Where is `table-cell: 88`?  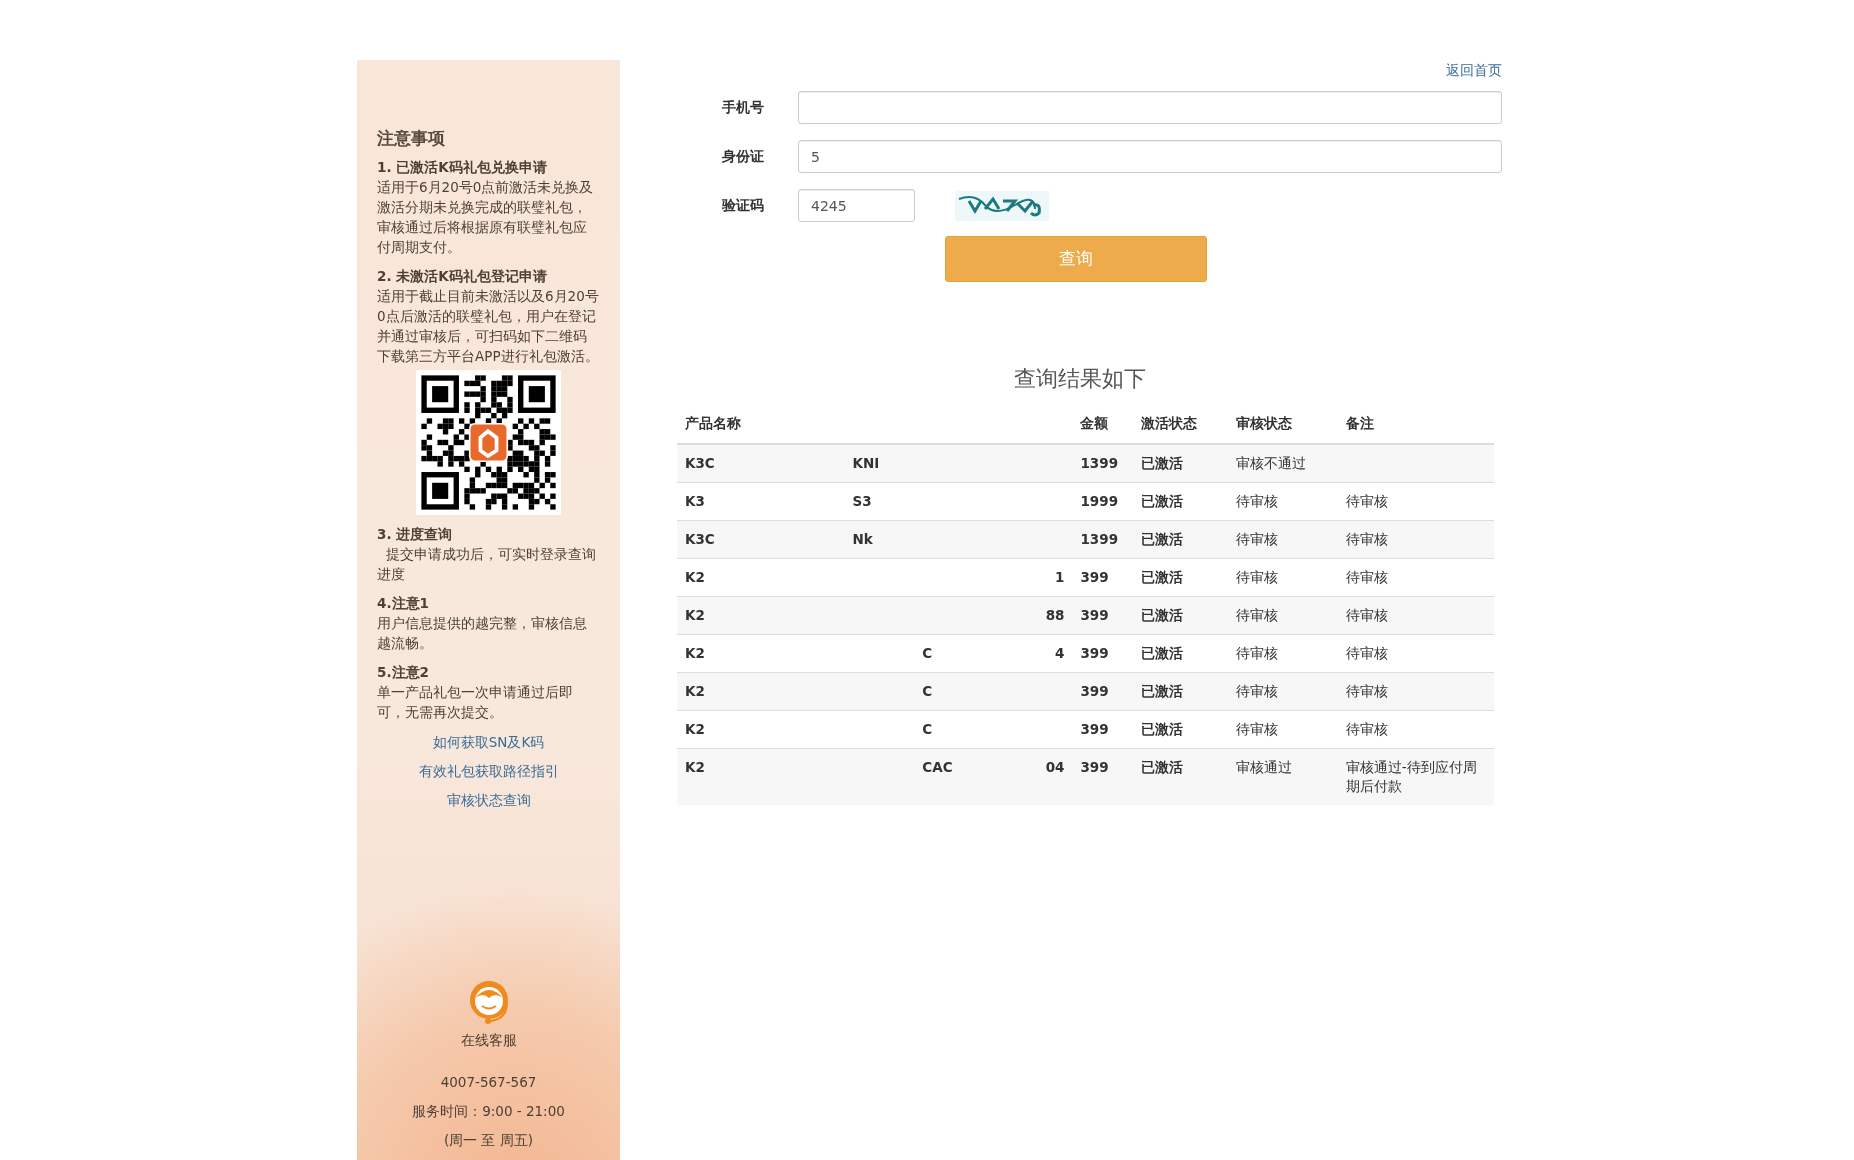 table-cell: 88 is located at coordinates (1055, 615).